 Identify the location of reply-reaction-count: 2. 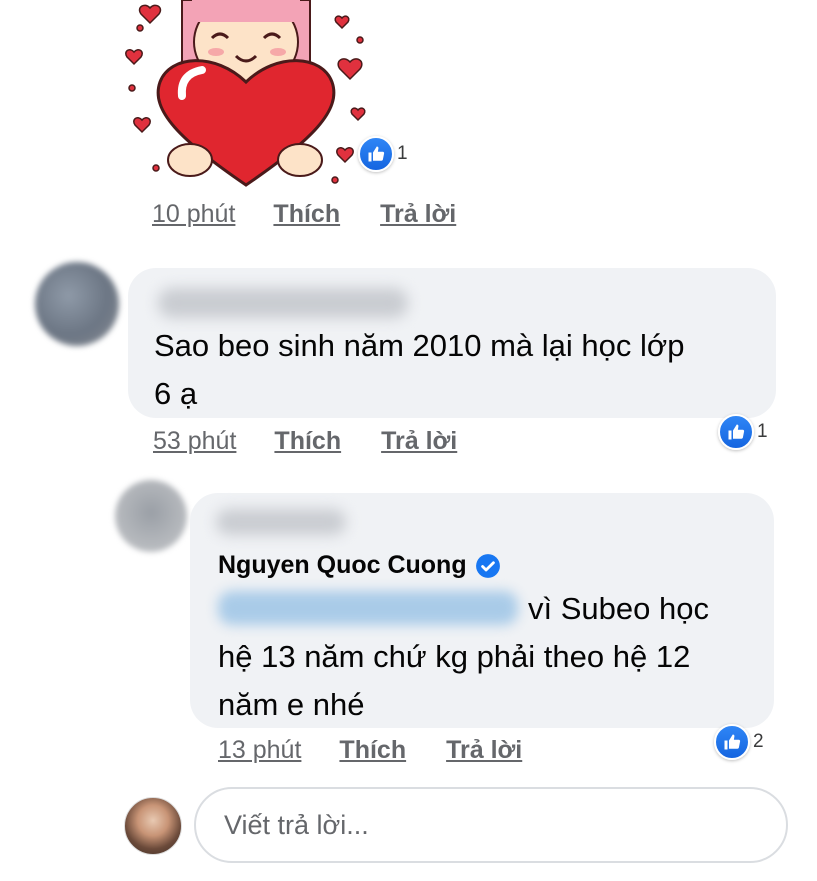
(739, 742).